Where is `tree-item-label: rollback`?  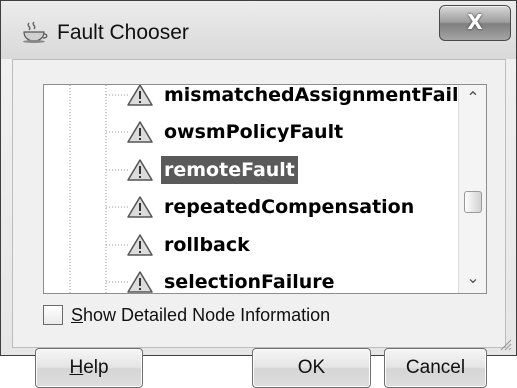 tree-item-label: rollback is located at coordinates (207, 245).